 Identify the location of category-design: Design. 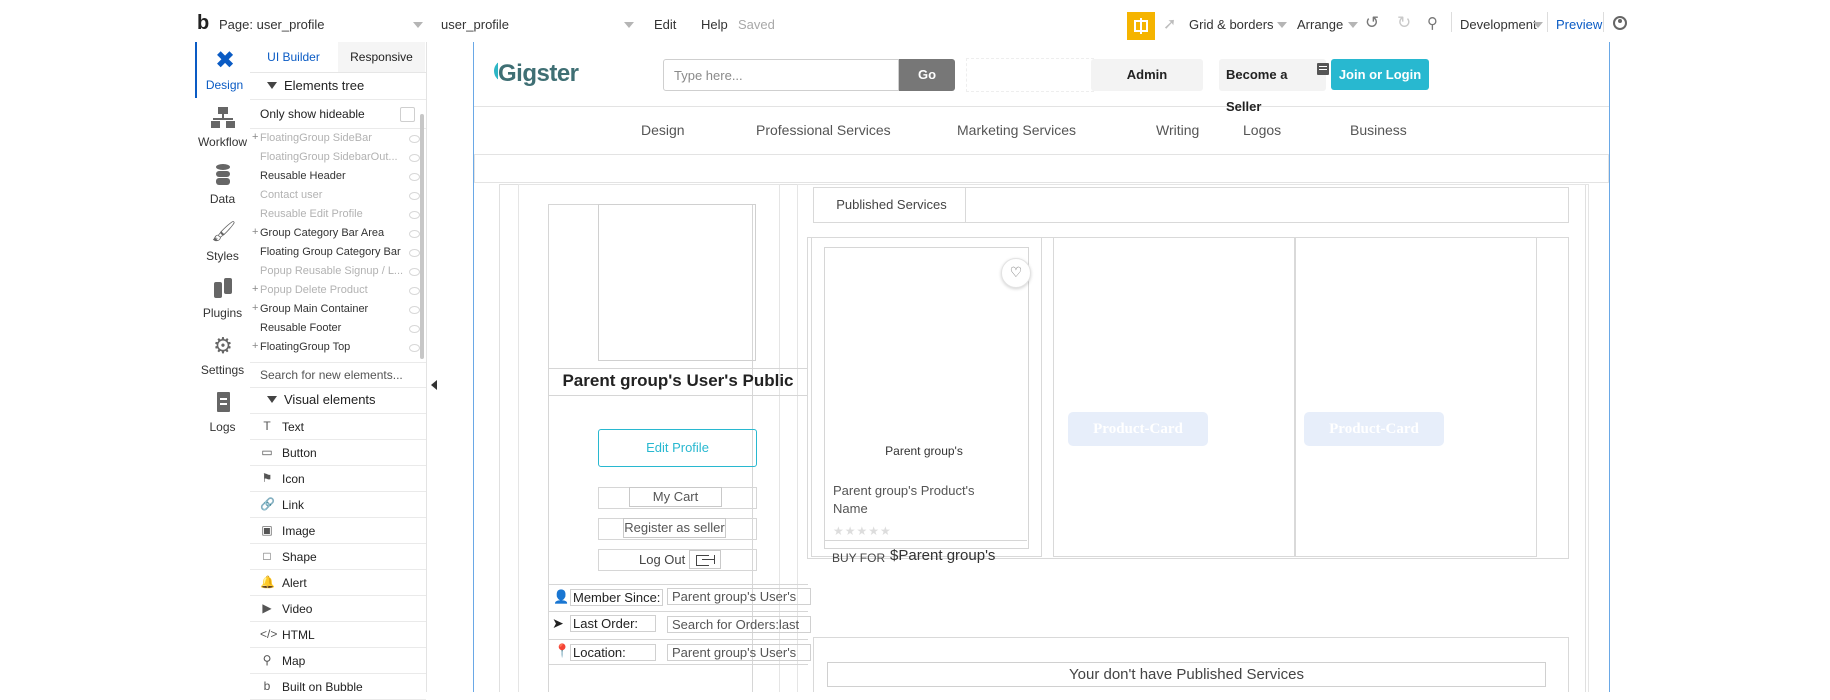
(663, 130).